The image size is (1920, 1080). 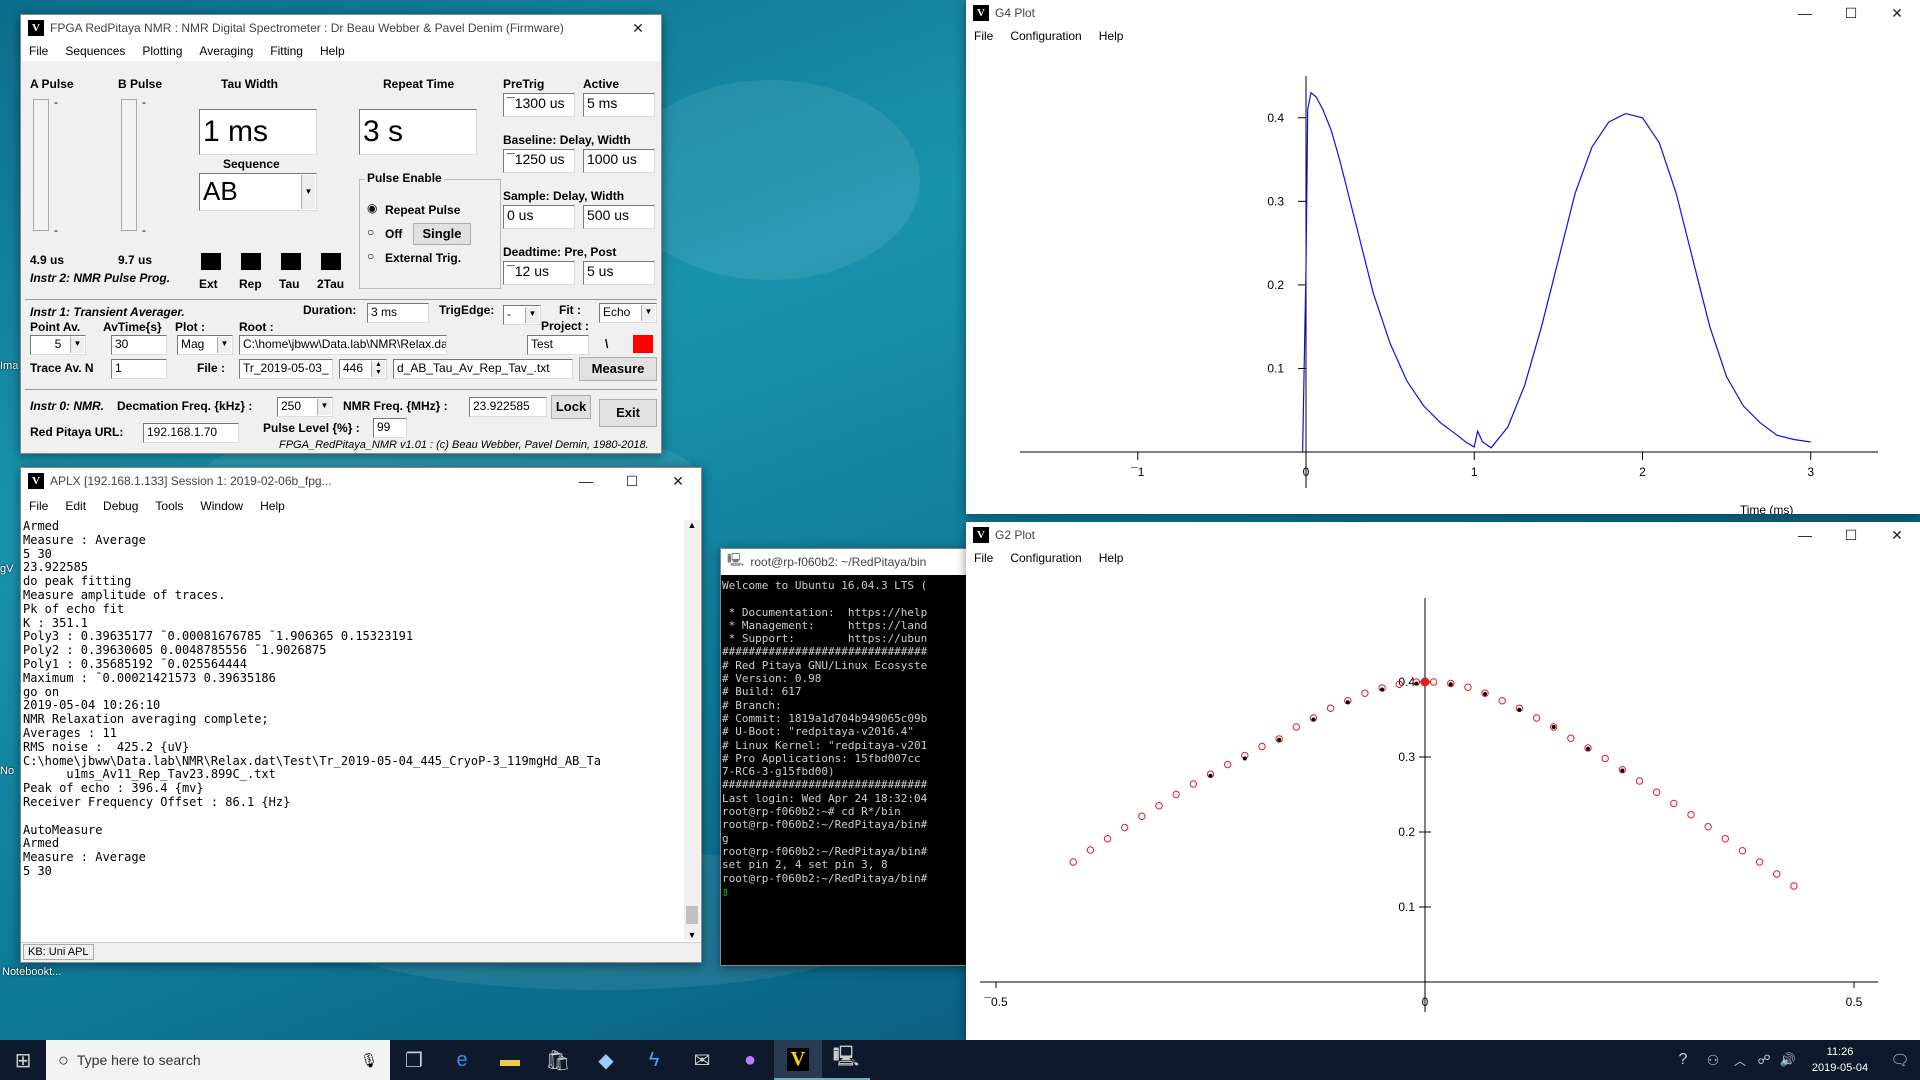 What do you see at coordinates (258, 192) in the screenshot?
I see `sequence-select: AB ▼` at bounding box center [258, 192].